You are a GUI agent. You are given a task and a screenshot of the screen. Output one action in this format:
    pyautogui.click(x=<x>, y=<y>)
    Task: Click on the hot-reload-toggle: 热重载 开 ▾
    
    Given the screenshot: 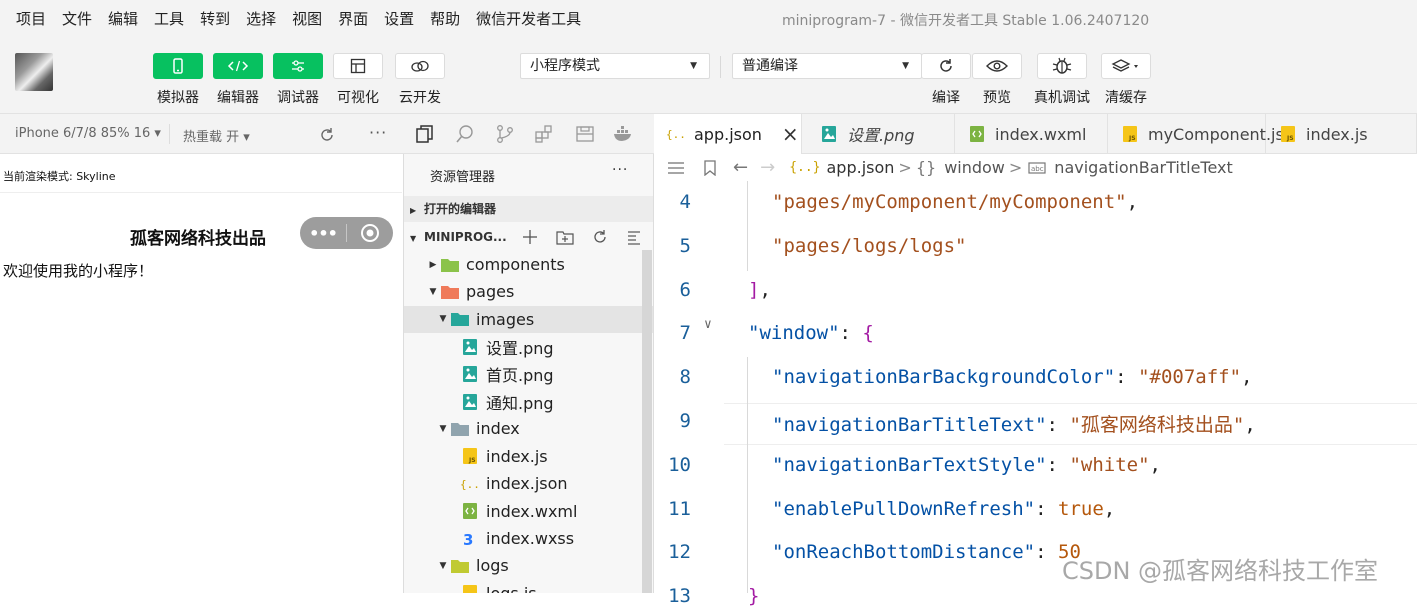 What is the action you would take?
    pyautogui.click(x=216, y=135)
    